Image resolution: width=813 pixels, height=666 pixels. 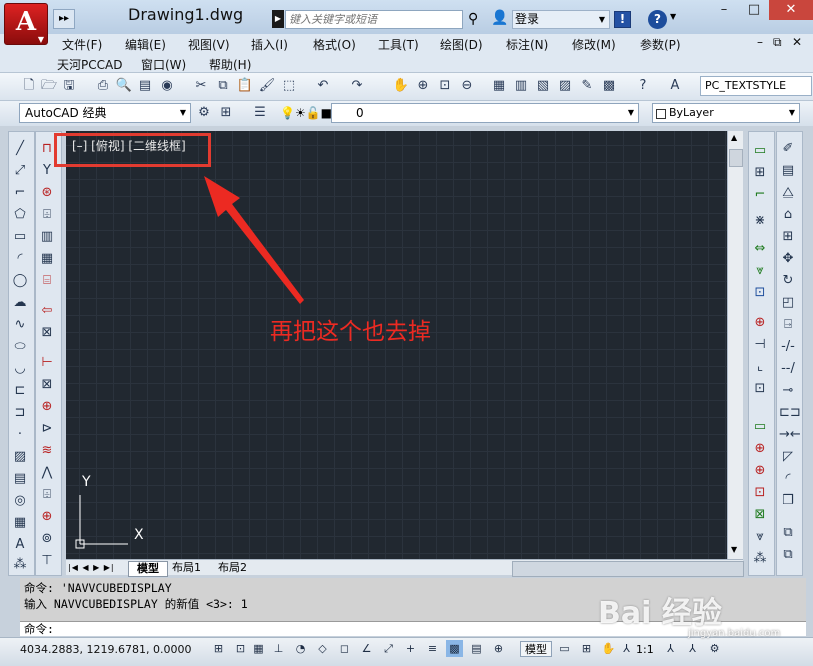 I want to click on center-mark-icon: ▭, so click(x=760, y=427).